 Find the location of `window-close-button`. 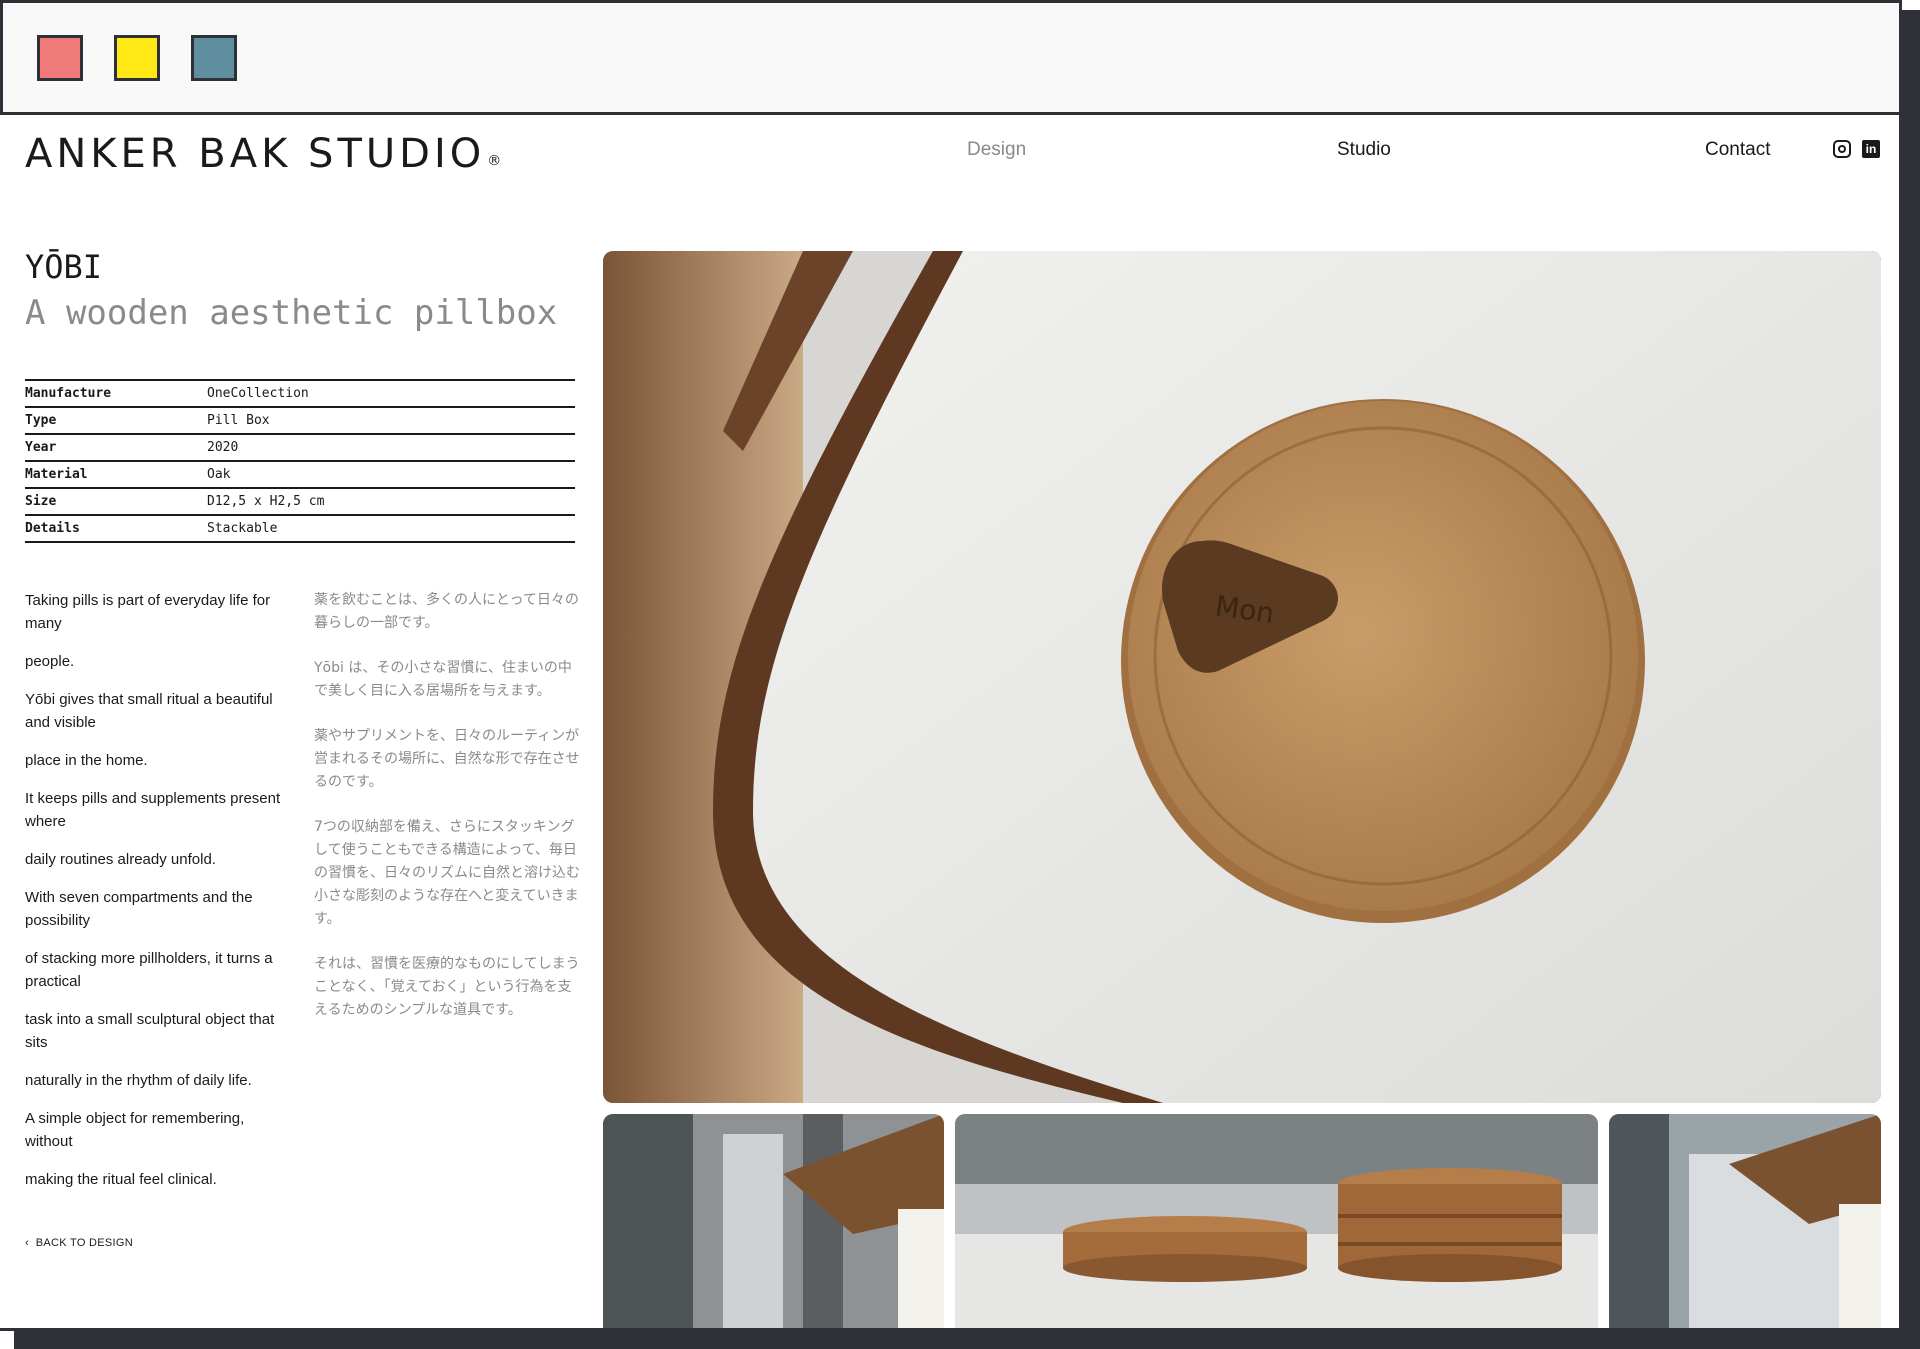

window-close-button is located at coordinates (60, 58).